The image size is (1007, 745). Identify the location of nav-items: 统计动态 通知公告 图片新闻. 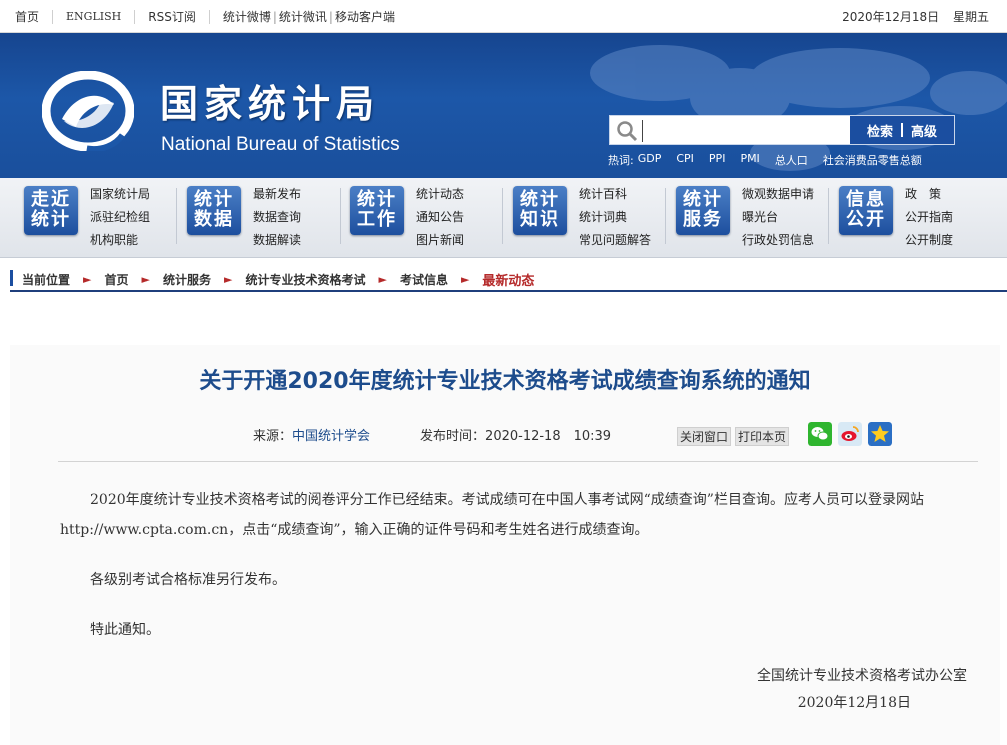
(440, 217).